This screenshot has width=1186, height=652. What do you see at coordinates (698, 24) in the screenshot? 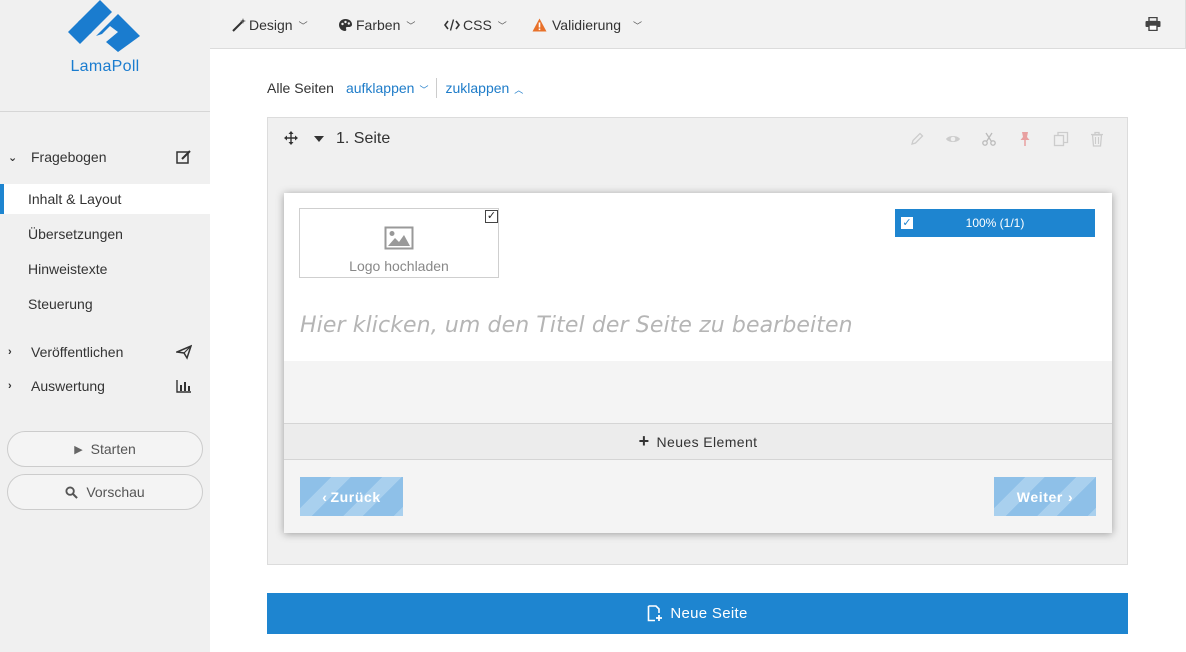
I see `top-toolbar: Design ﹀ Farben ﹀ CSS ﹀ Validierung ﹀` at bounding box center [698, 24].